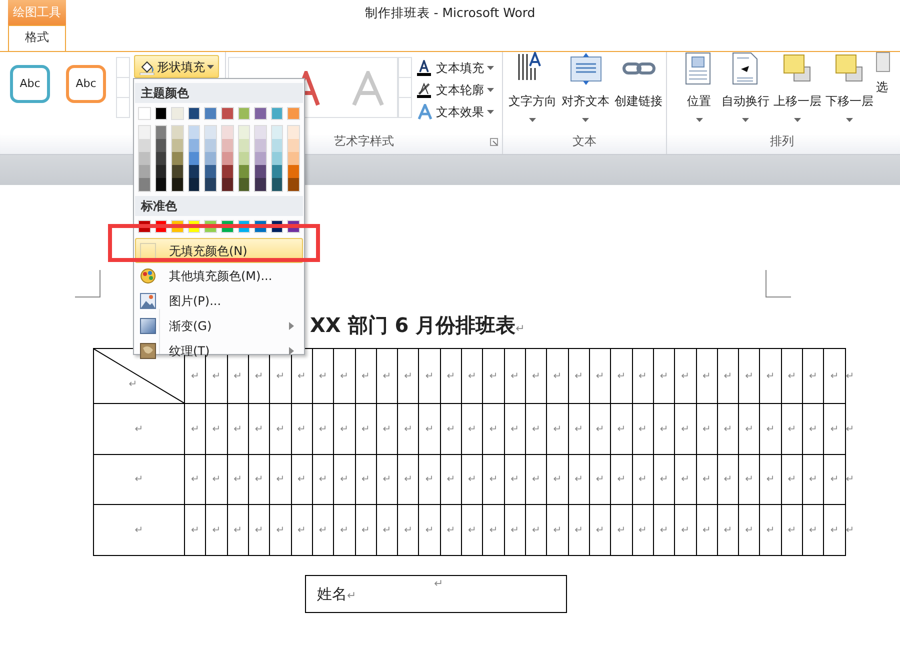  What do you see at coordinates (849, 91) in the screenshot?
I see `ribbon-button: 下移一层` at bounding box center [849, 91].